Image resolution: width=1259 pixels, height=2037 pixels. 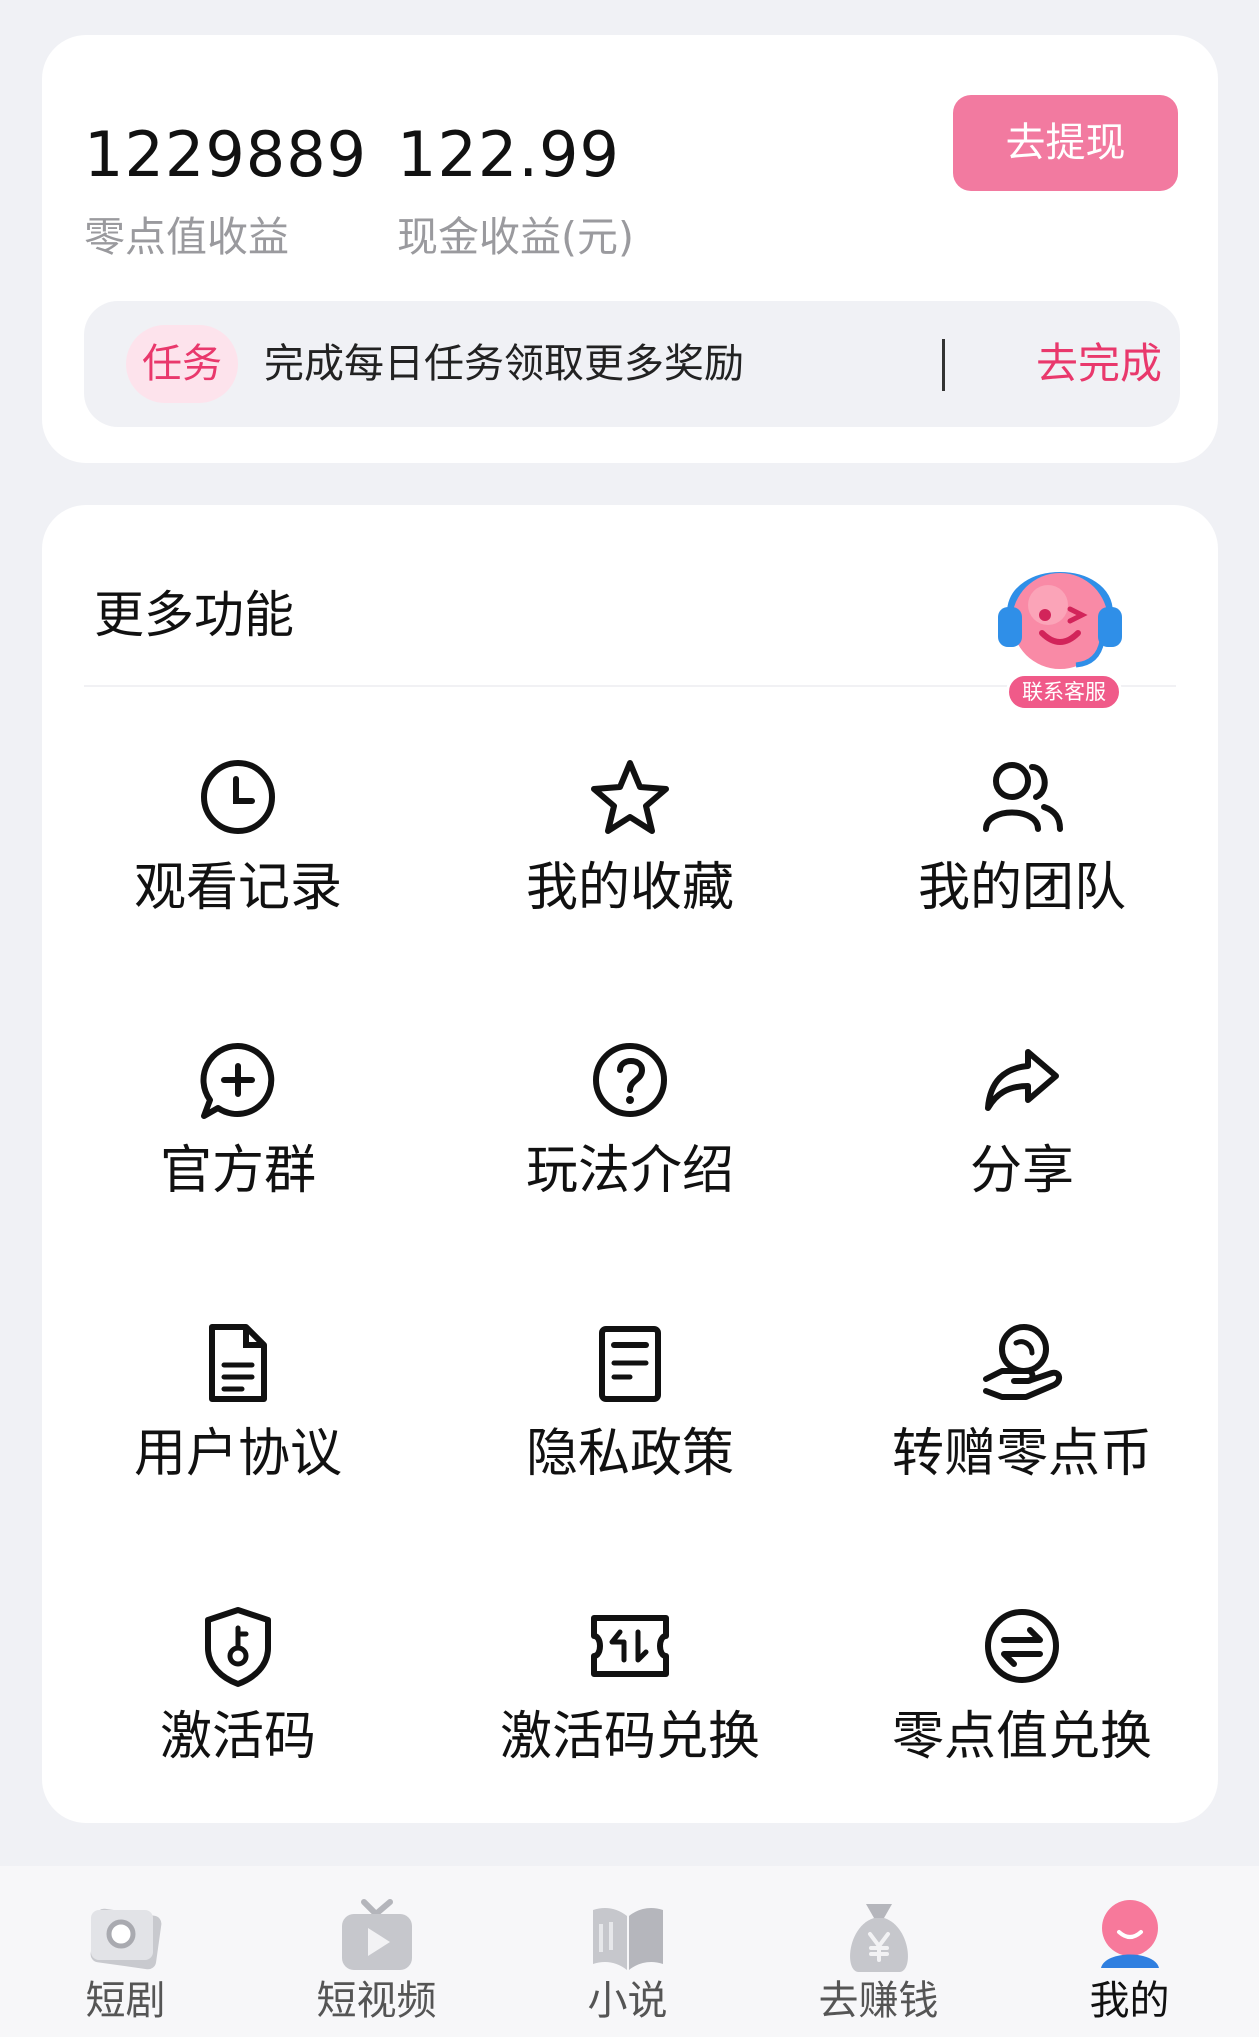 I want to click on cash-label: 现金收益(元), so click(x=515, y=237).